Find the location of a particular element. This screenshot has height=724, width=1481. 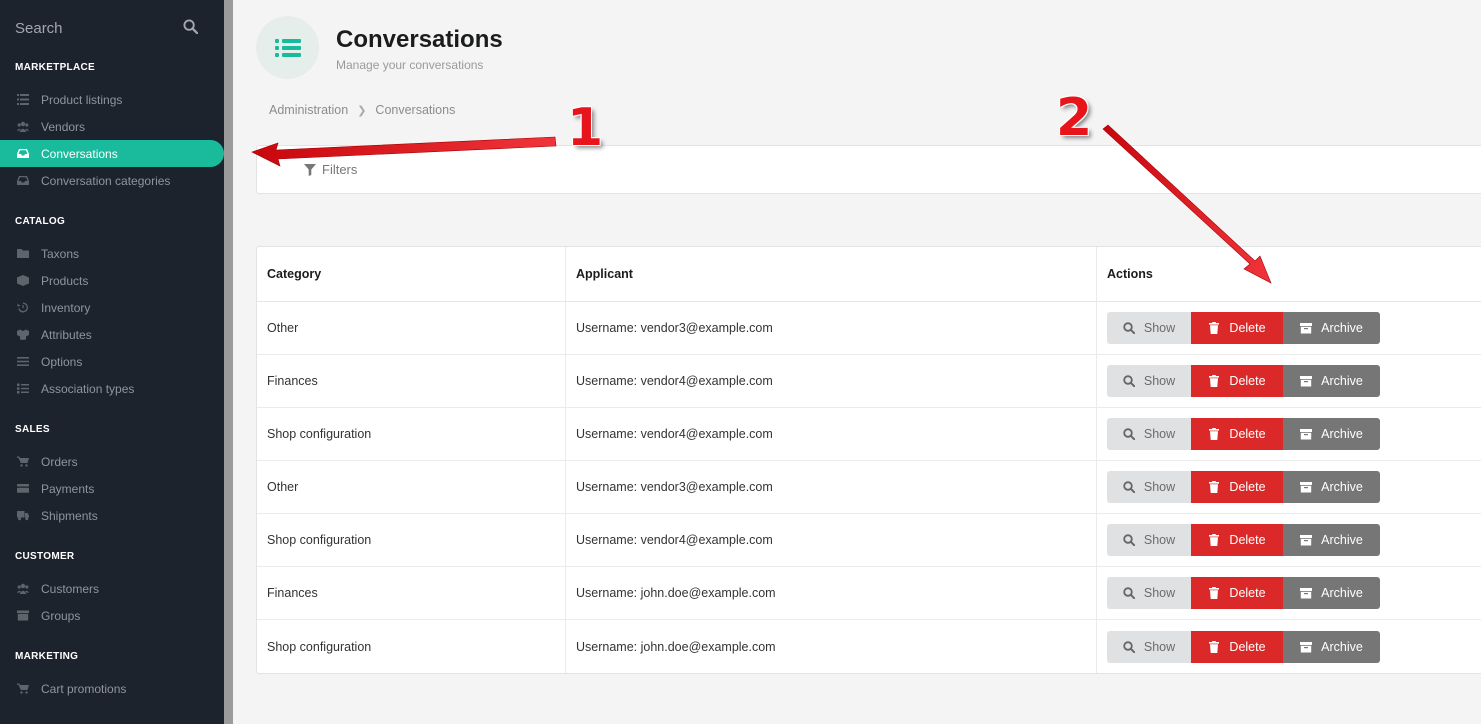

sidebar-item-label: Shipments is located at coordinates (69, 515).